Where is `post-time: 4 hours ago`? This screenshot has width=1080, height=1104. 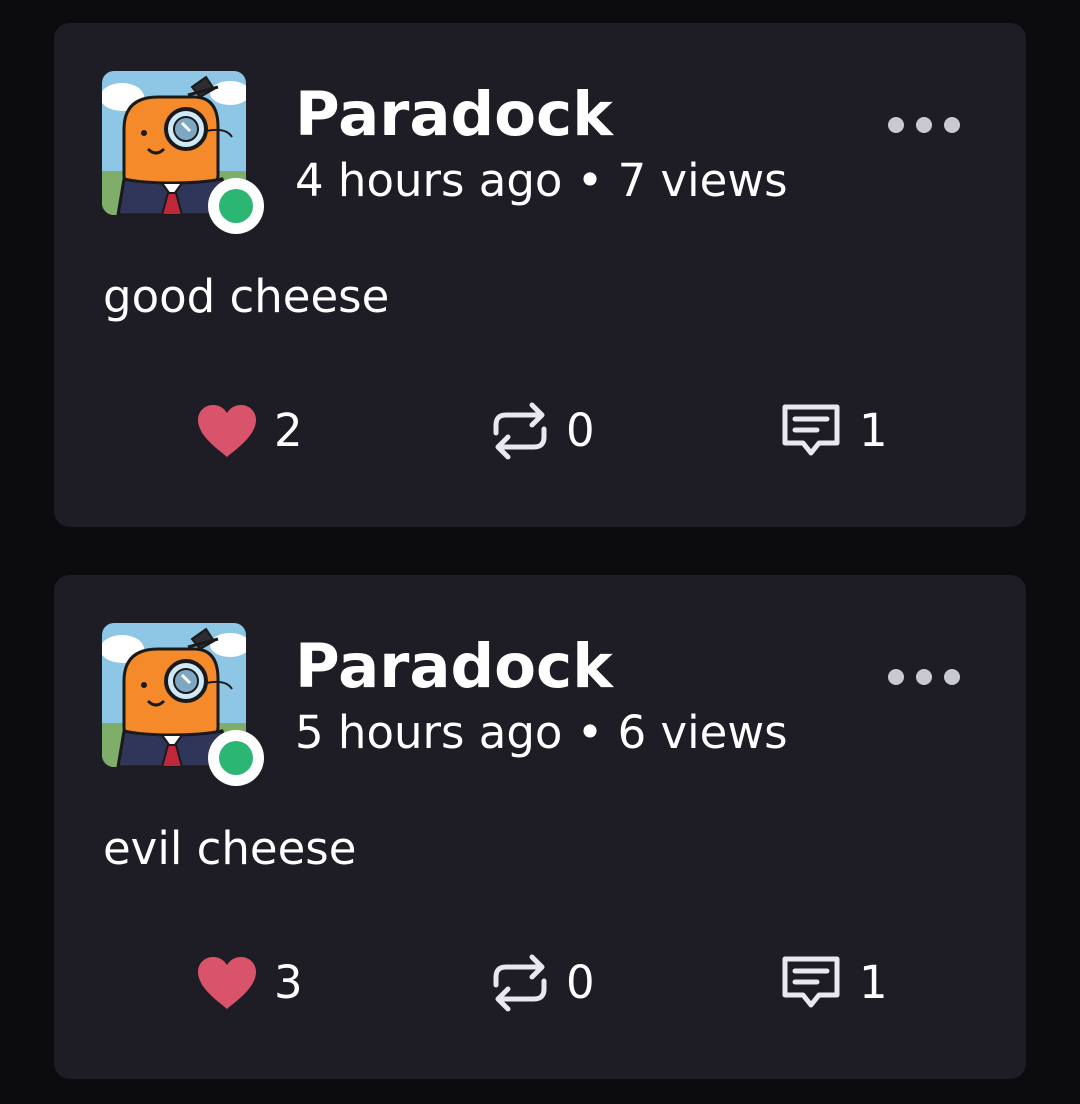
post-time: 4 hours ago is located at coordinates (429, 180).